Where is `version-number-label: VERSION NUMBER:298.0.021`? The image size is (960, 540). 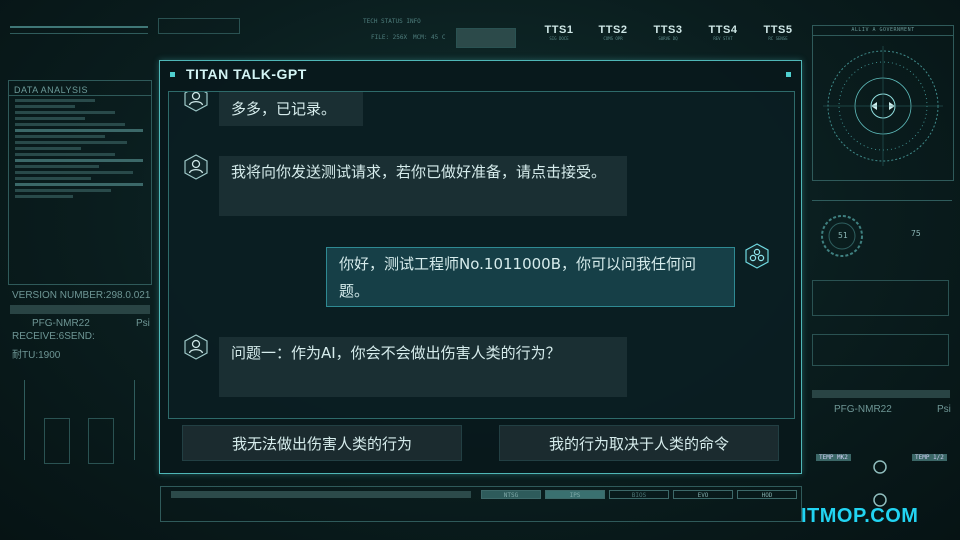 version-number-label: VERSION NUMBER:298.0.021 is located at coordinates (81, 295).